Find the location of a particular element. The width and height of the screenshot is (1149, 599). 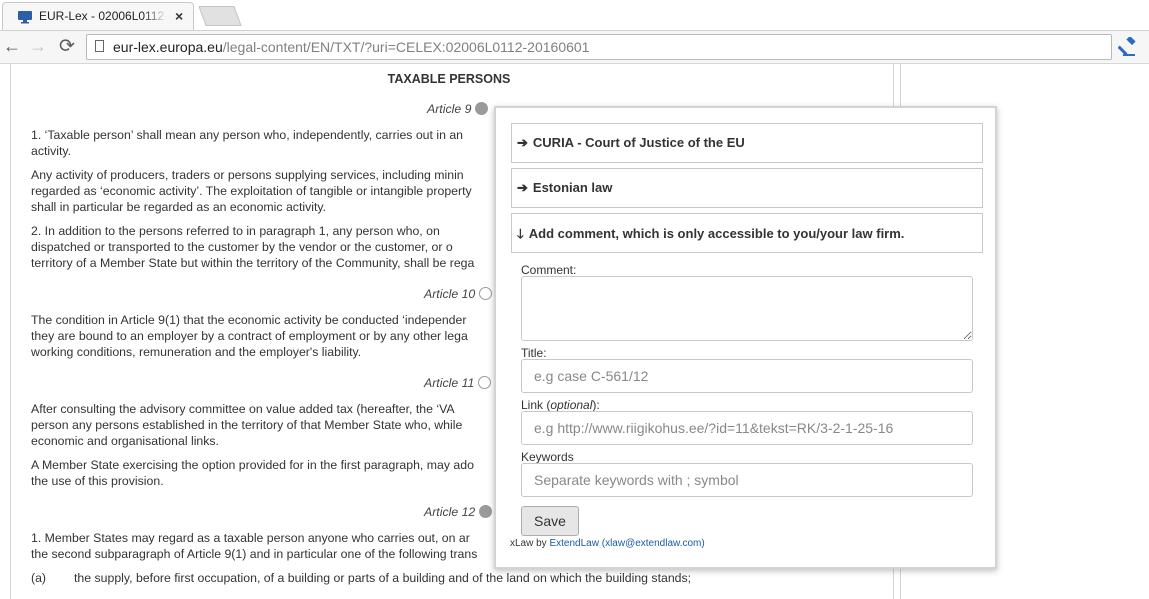

title-label: Title: is located at coordinates (534, 353).